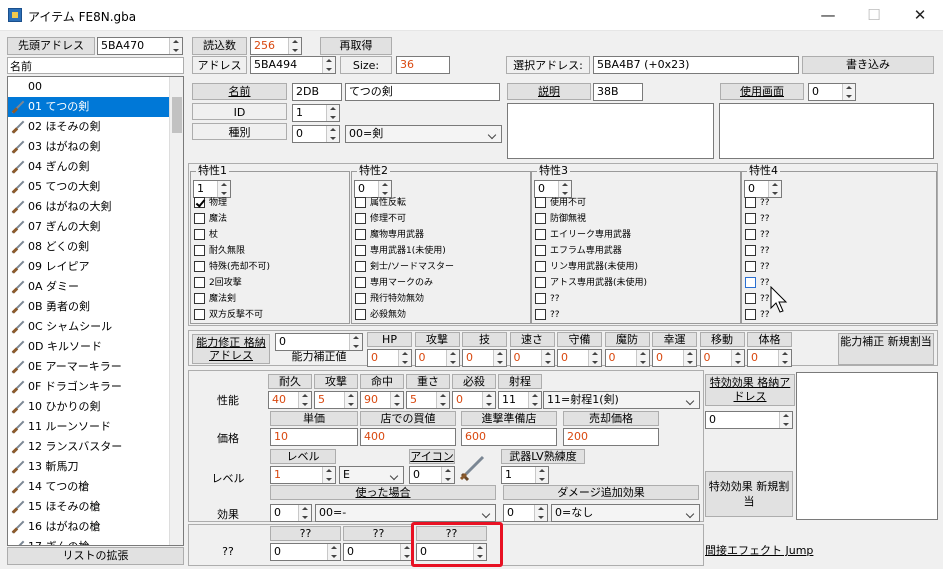 The height and width of the screenshot is (569, 943). I want to click on list-item: 0E アーマーキラー, so click(89, 367).